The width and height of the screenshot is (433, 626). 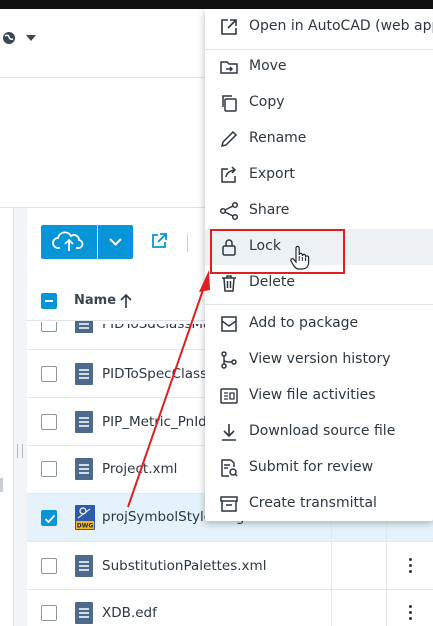 What do you see at coordinates (229, 67) in the screenshot?
I see `move-icon` at bounding box center [229, 67].